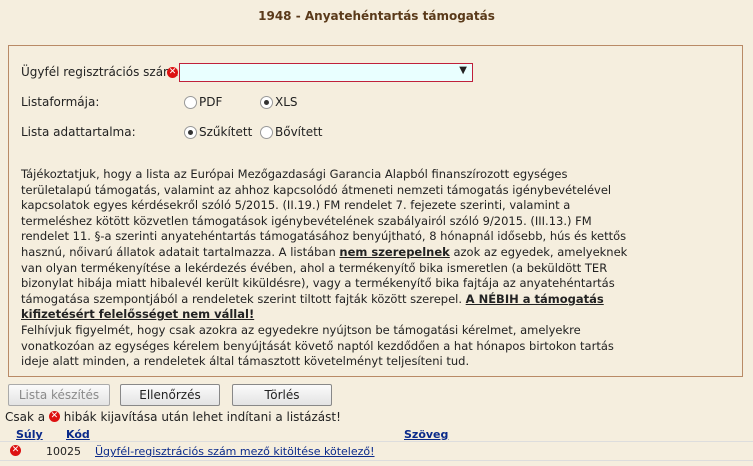 This screenshot has height=466, width=753. Describe the element at coordinates (78, 434) in the screenshot. I see `header-code: Kód` at that location.